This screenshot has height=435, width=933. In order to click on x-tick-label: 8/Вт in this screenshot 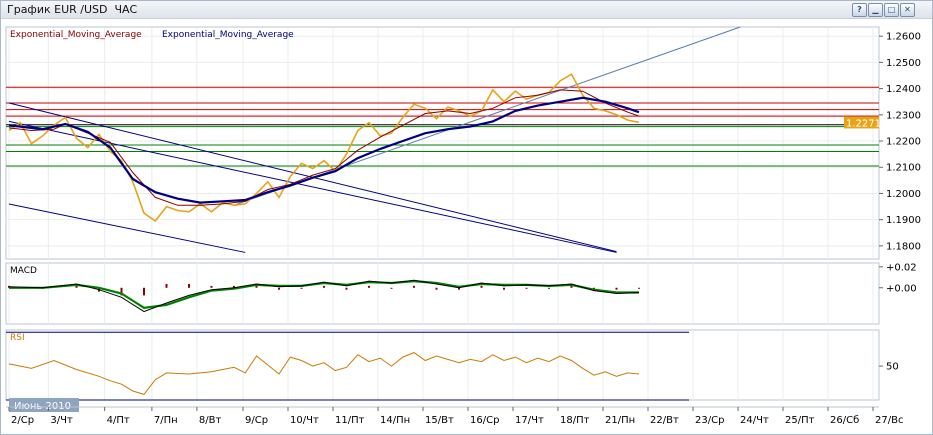, I will do `click(210, 420)`.